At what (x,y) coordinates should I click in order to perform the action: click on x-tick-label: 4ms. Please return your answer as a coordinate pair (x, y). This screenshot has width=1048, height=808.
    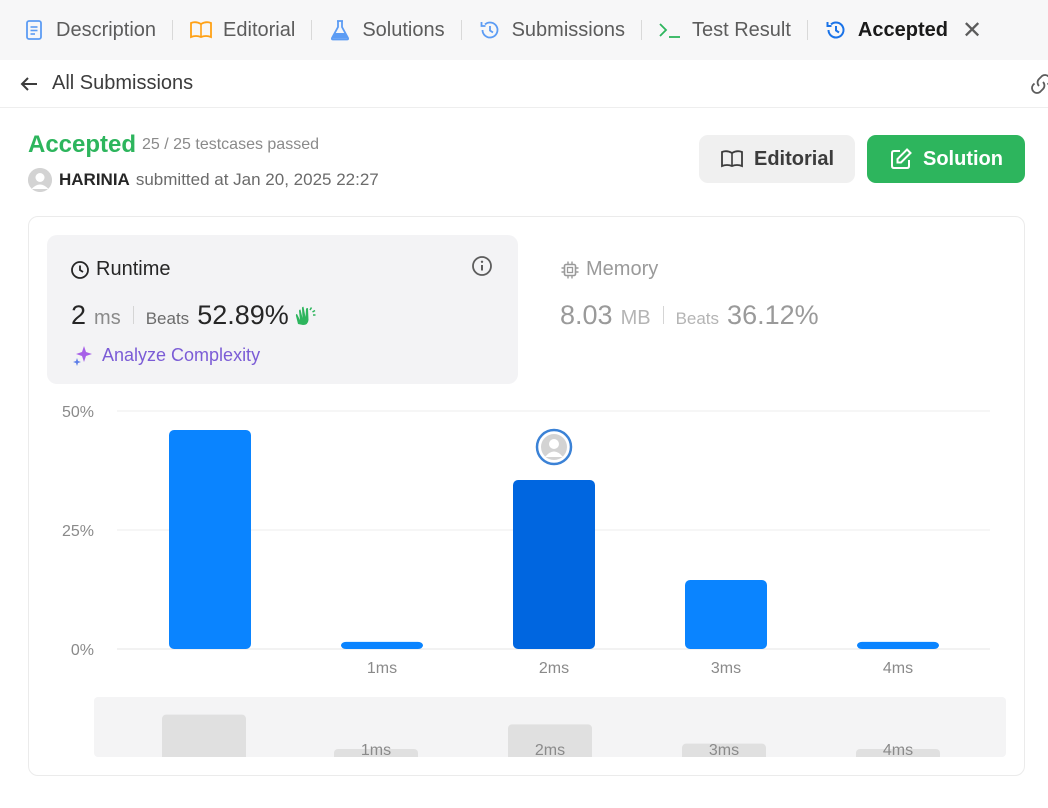
    Looking at the image, I should click on (898, 668).